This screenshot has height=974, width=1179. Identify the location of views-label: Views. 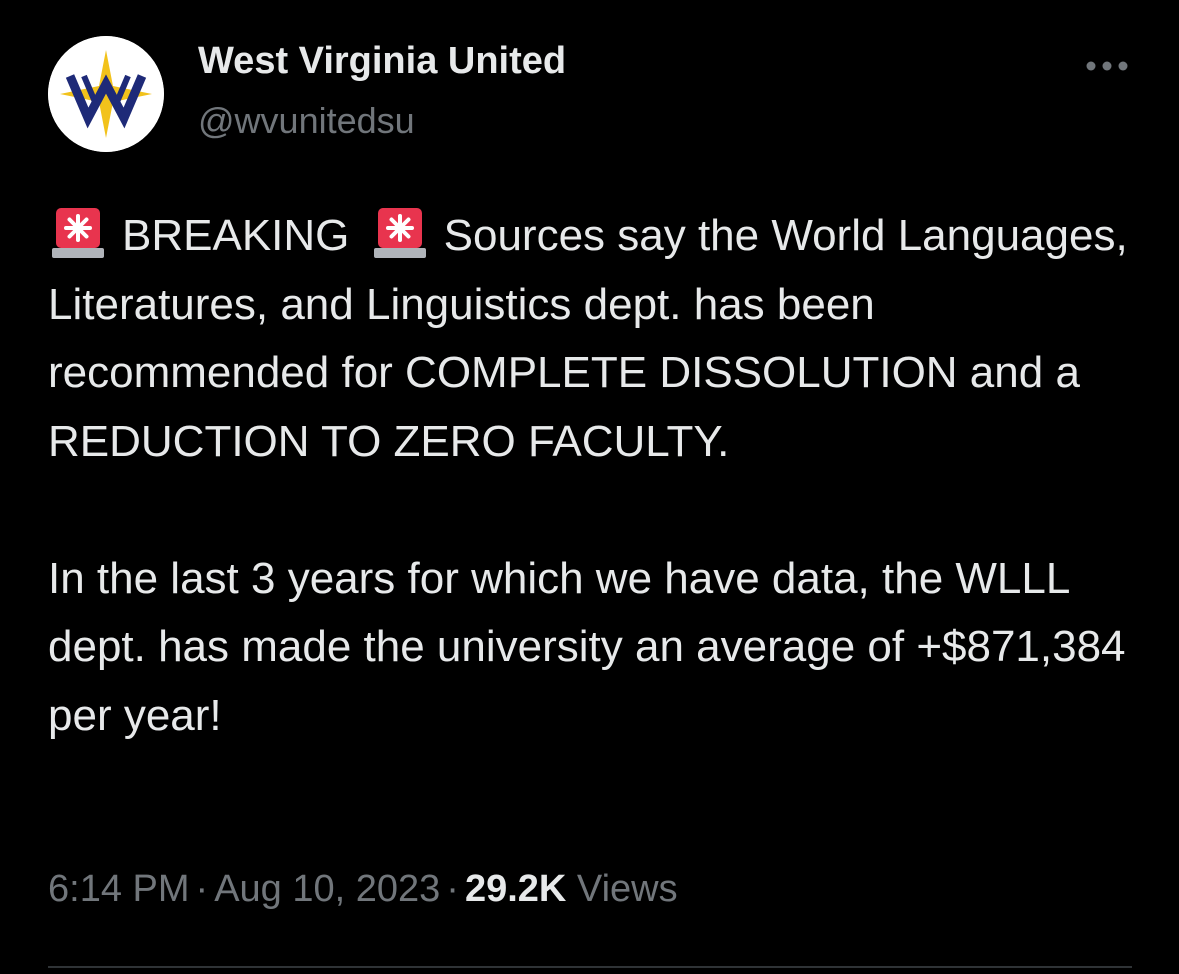
(627, 889).